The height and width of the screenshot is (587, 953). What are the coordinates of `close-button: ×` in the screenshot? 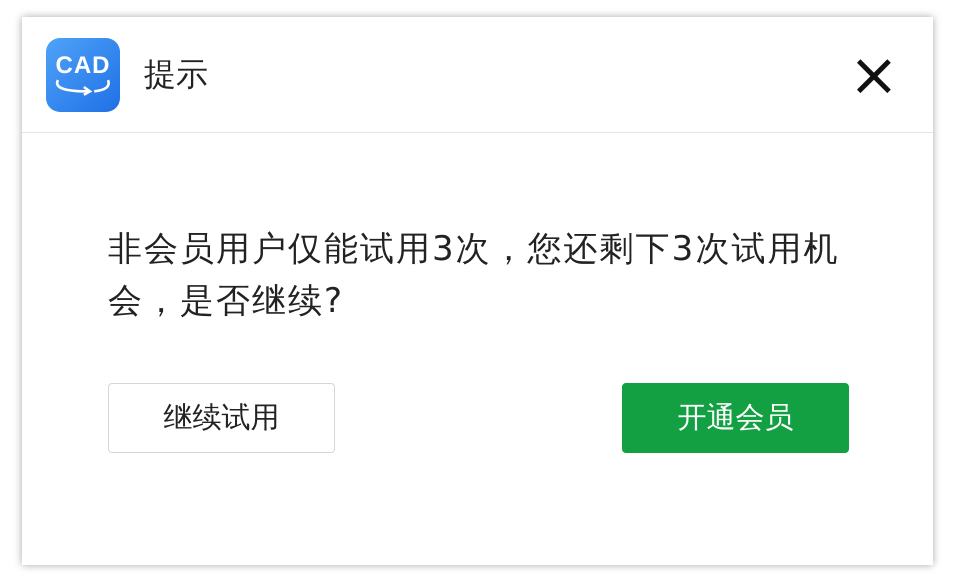 It's located at (873, 74).